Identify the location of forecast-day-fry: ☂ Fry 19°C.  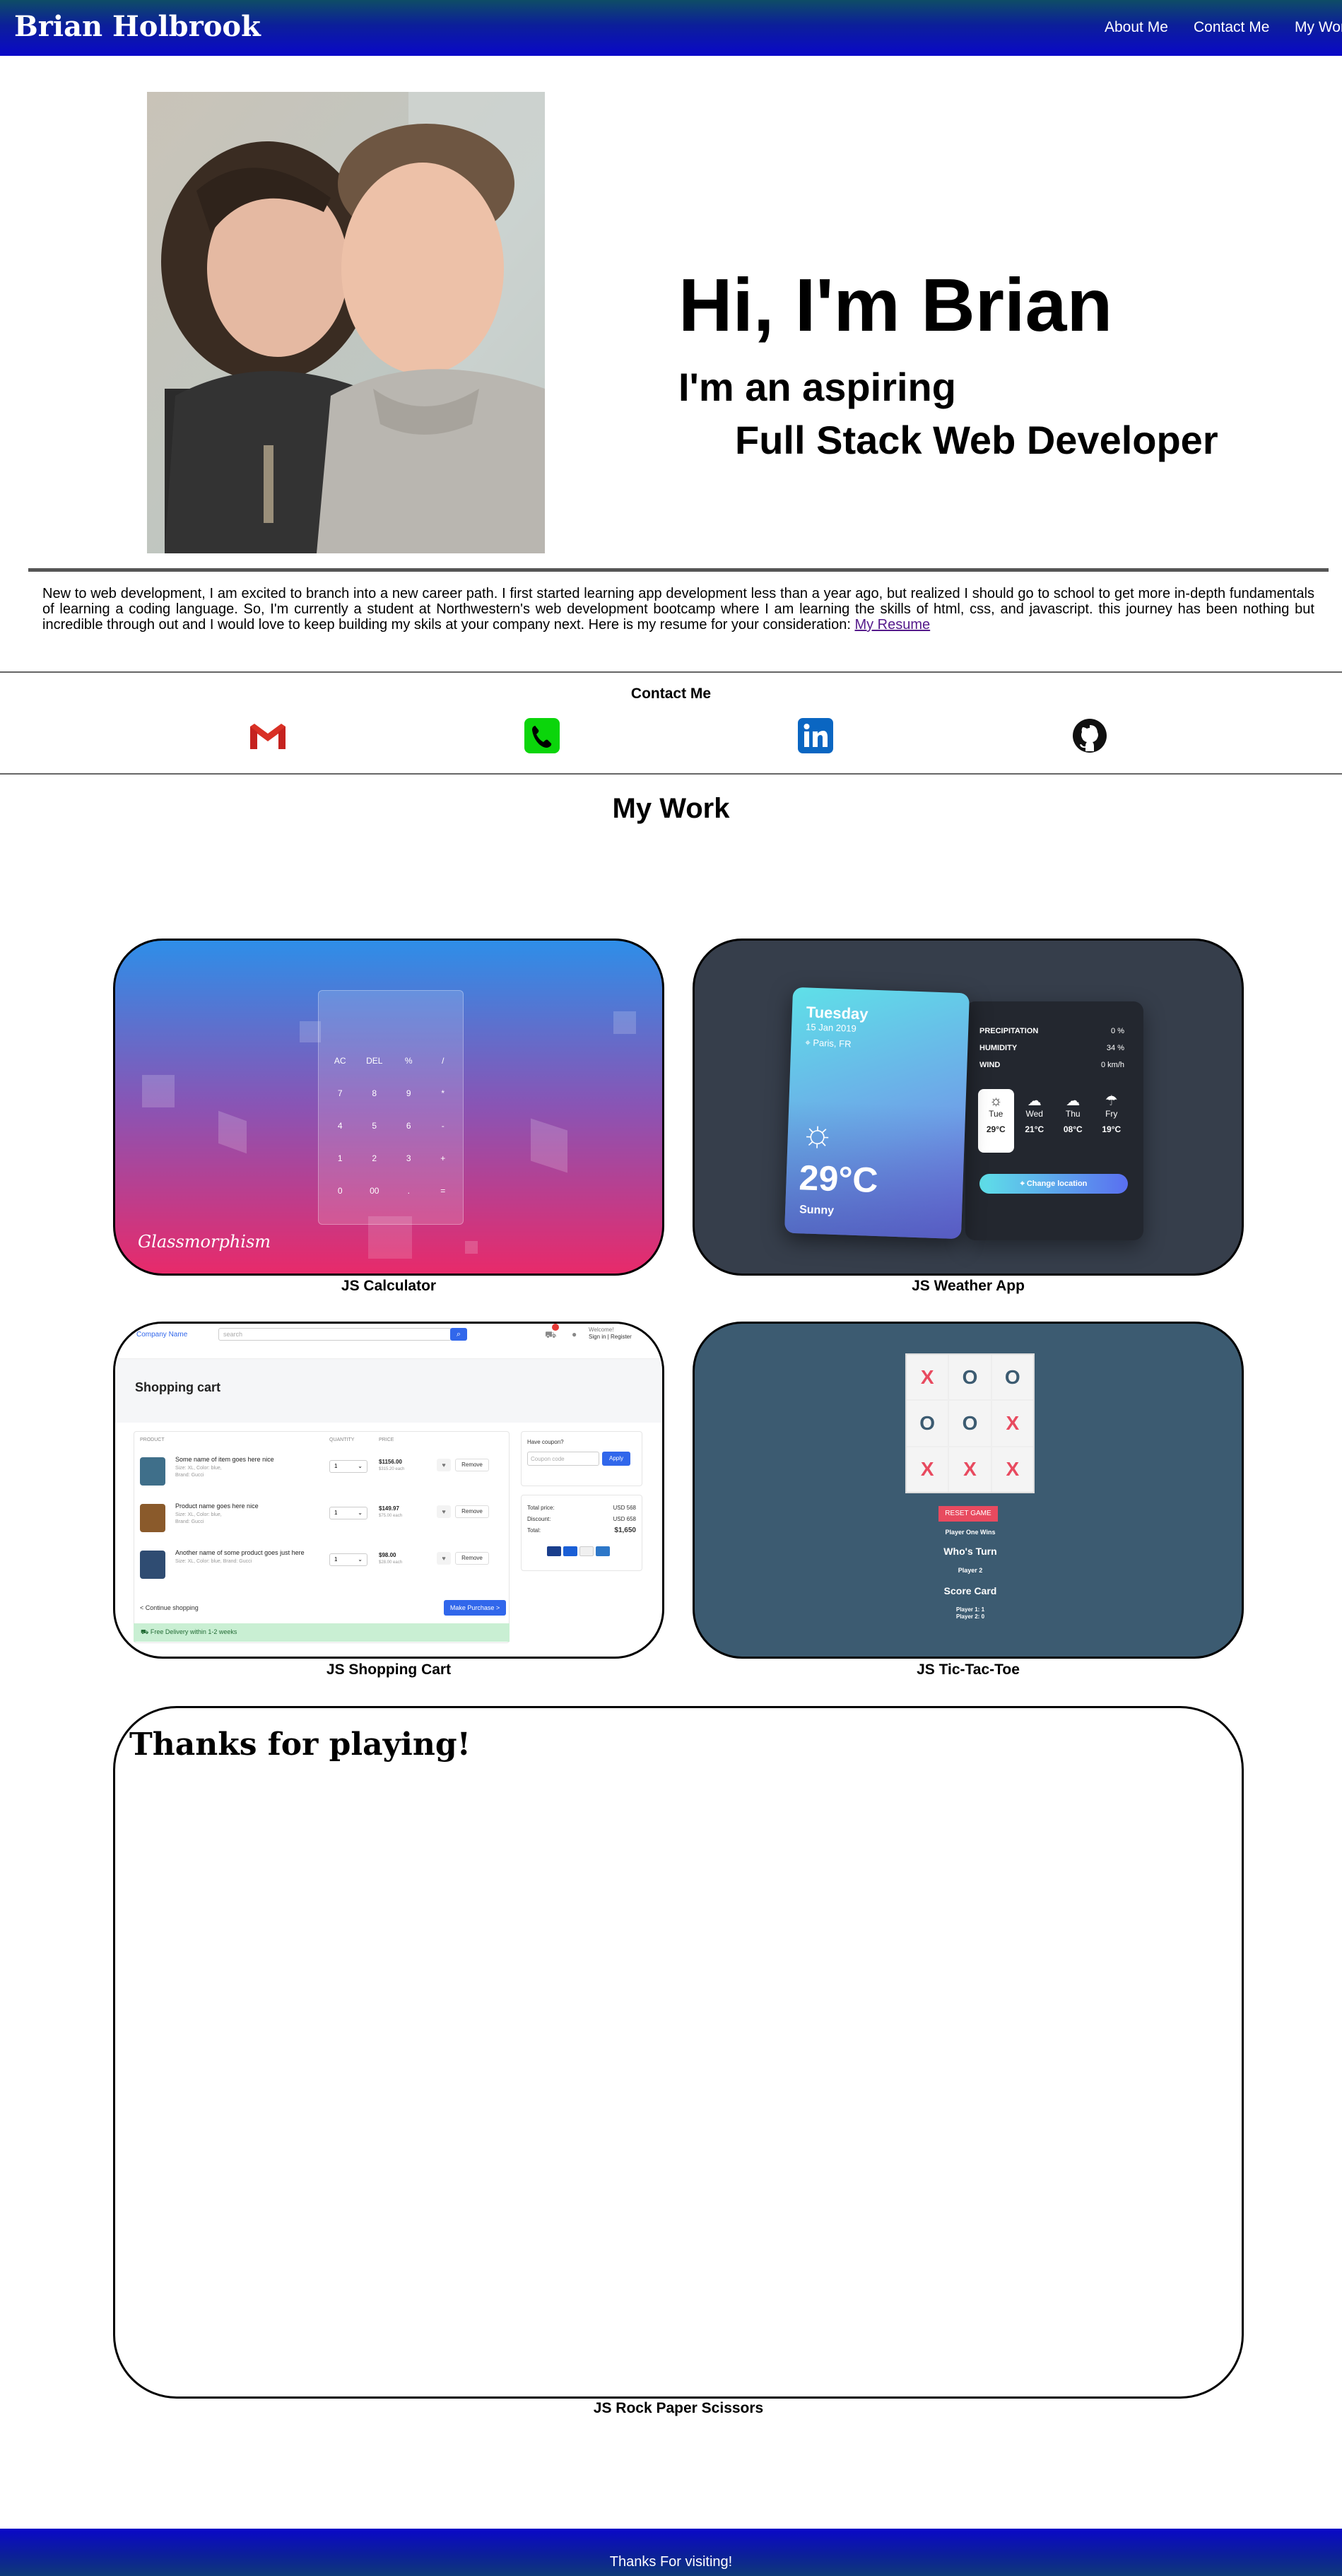
(1112, 1121).